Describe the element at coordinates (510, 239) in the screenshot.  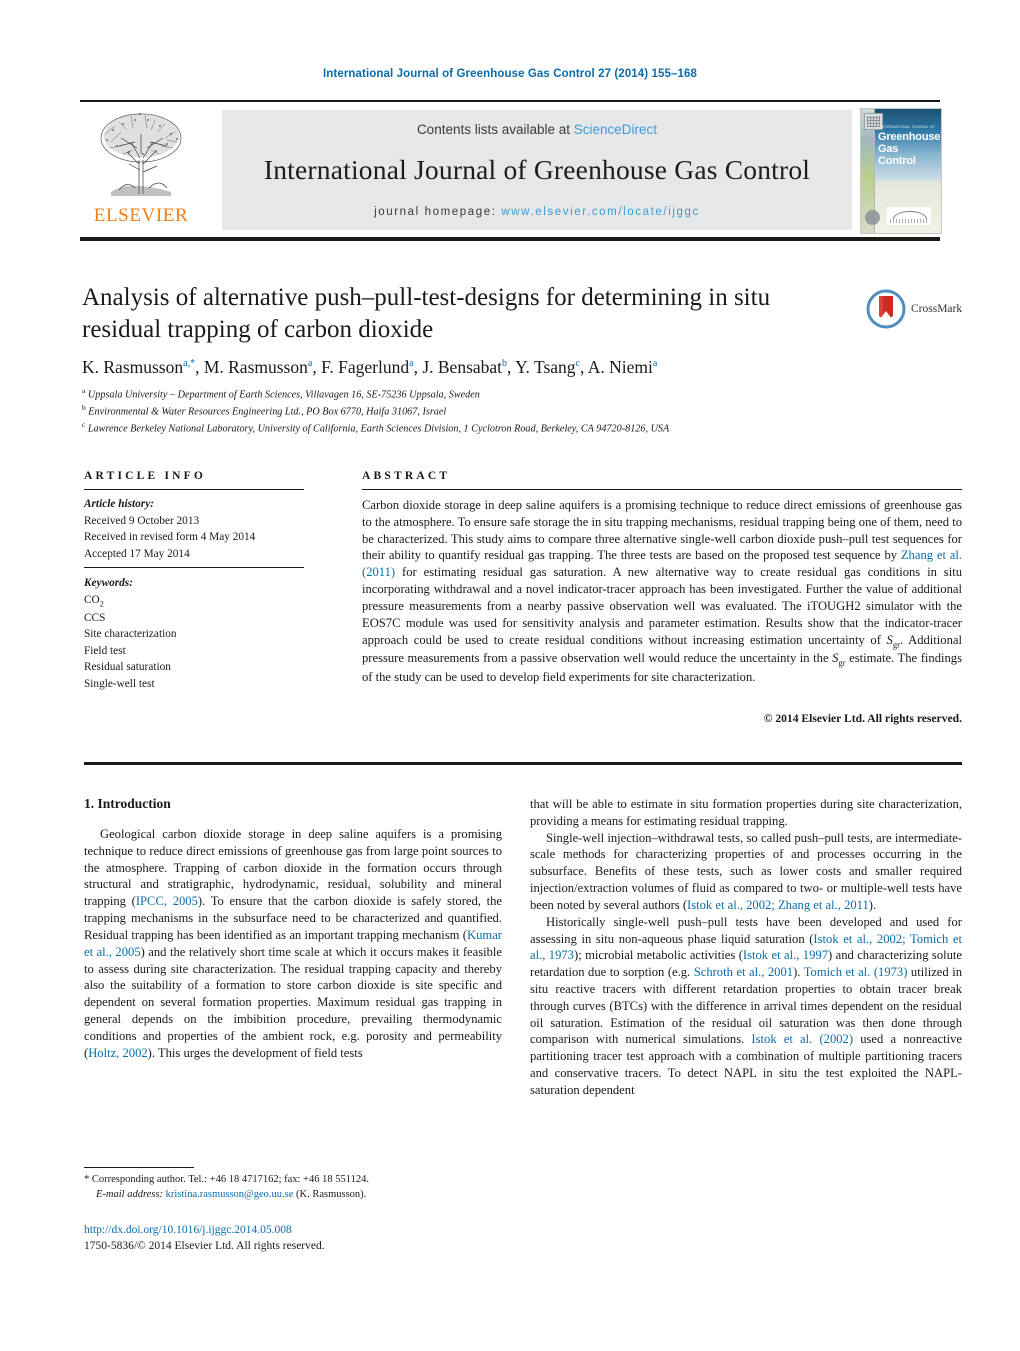
I see `masthead-bottom-rule` at that location.